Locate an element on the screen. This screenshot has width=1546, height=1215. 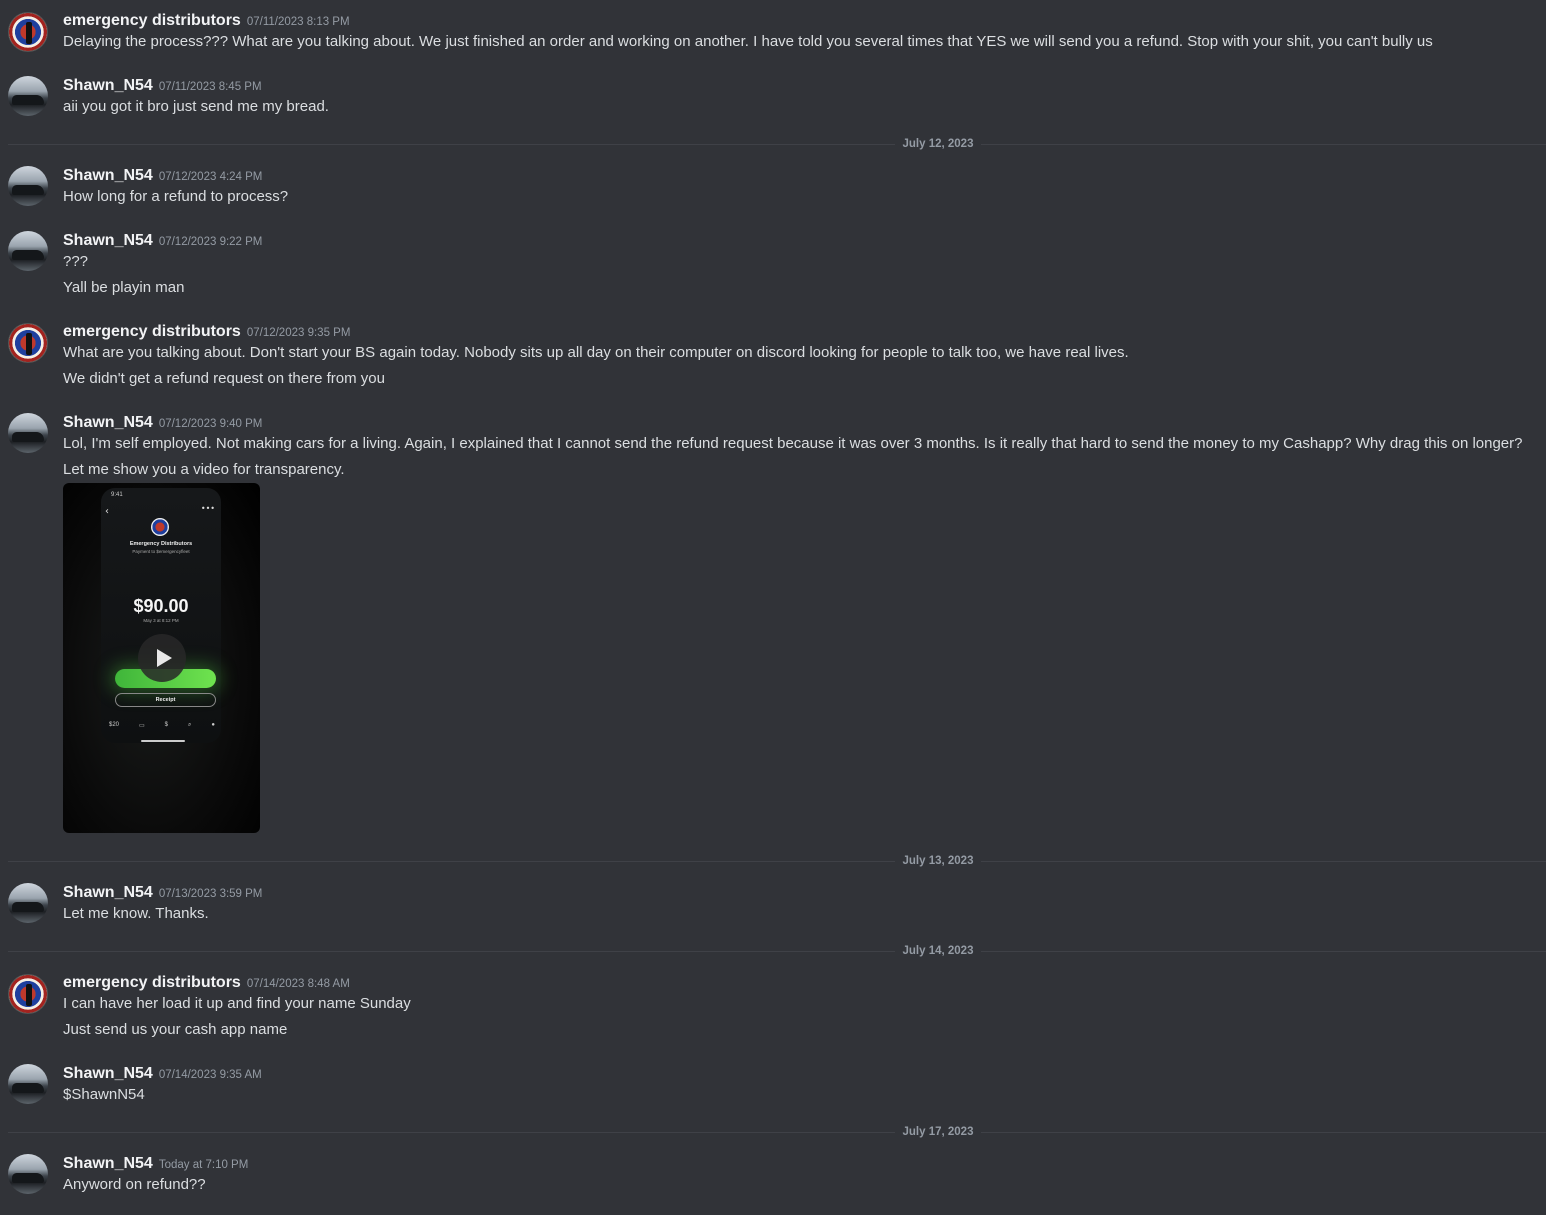
nav-item: ▭ is located at coordinates (142, 726).